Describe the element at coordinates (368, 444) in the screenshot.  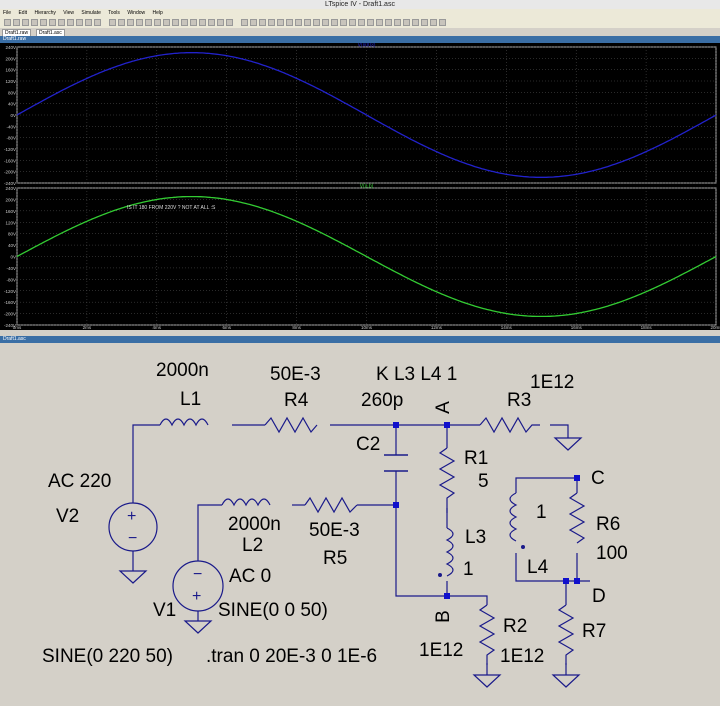
I see `c2-name: C2` at that location.